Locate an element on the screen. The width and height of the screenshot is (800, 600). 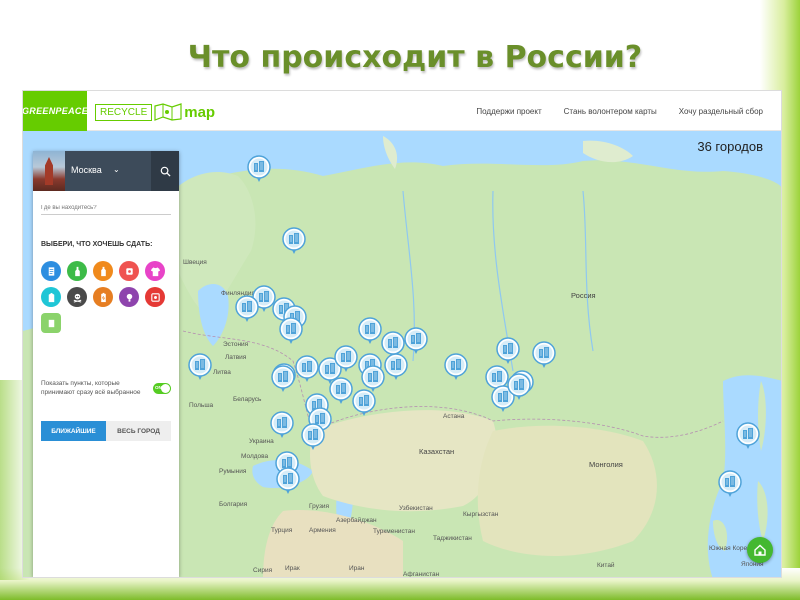
map-label-astana: Астана is located at coordinates (454, 416).